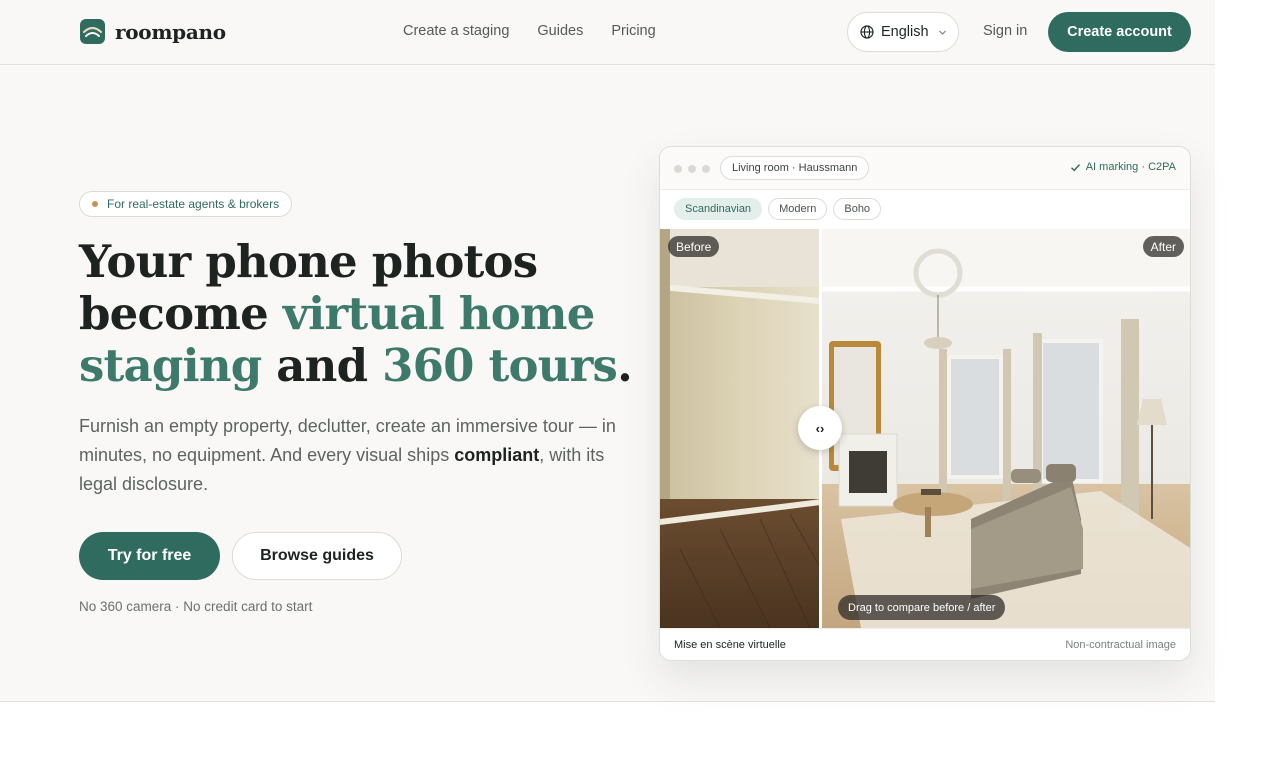 The image size is (1270, 760). Describe the element at coordinates (607, 701) in the screenshot. I see `section-divider` at that location.